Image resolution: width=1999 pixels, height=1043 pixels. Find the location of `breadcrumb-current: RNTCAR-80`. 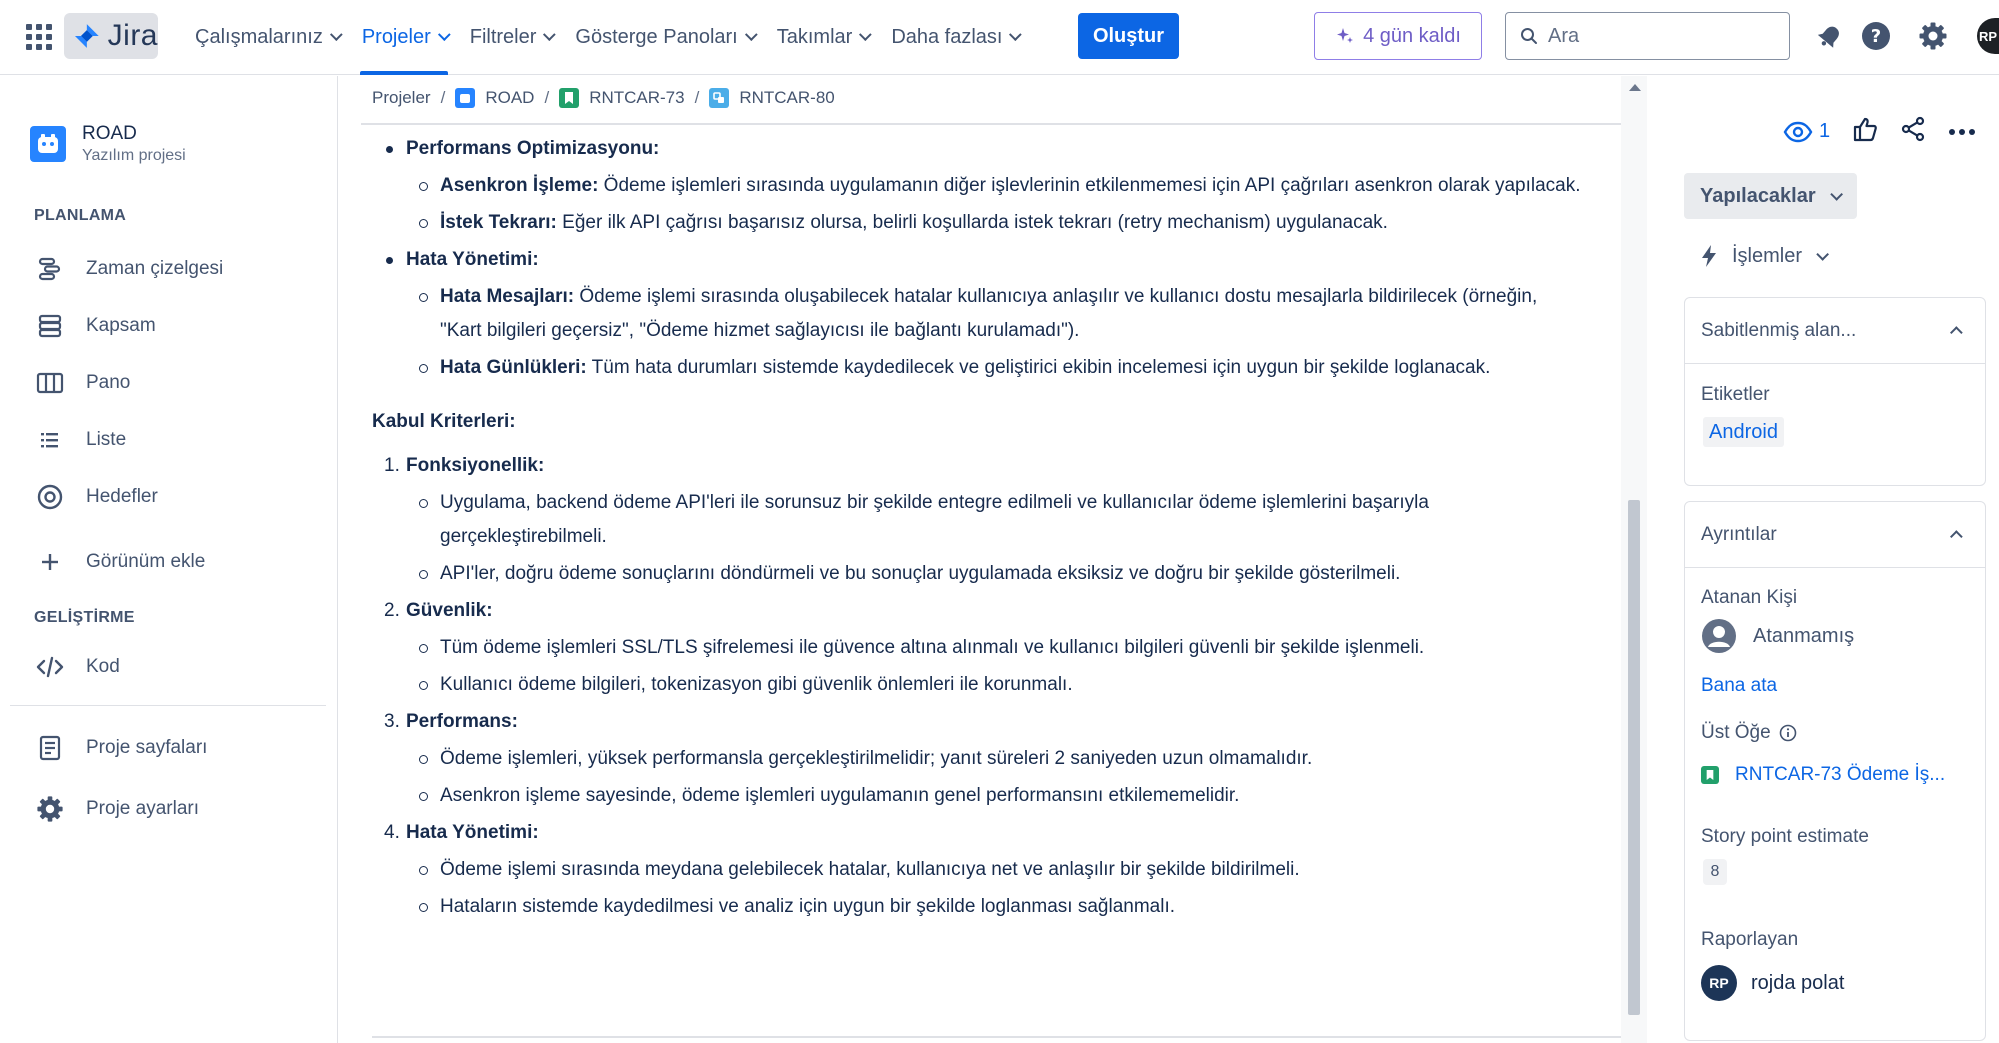

breadcrumb-current: RNTCAR-80 is located at coordinates (772, 98).